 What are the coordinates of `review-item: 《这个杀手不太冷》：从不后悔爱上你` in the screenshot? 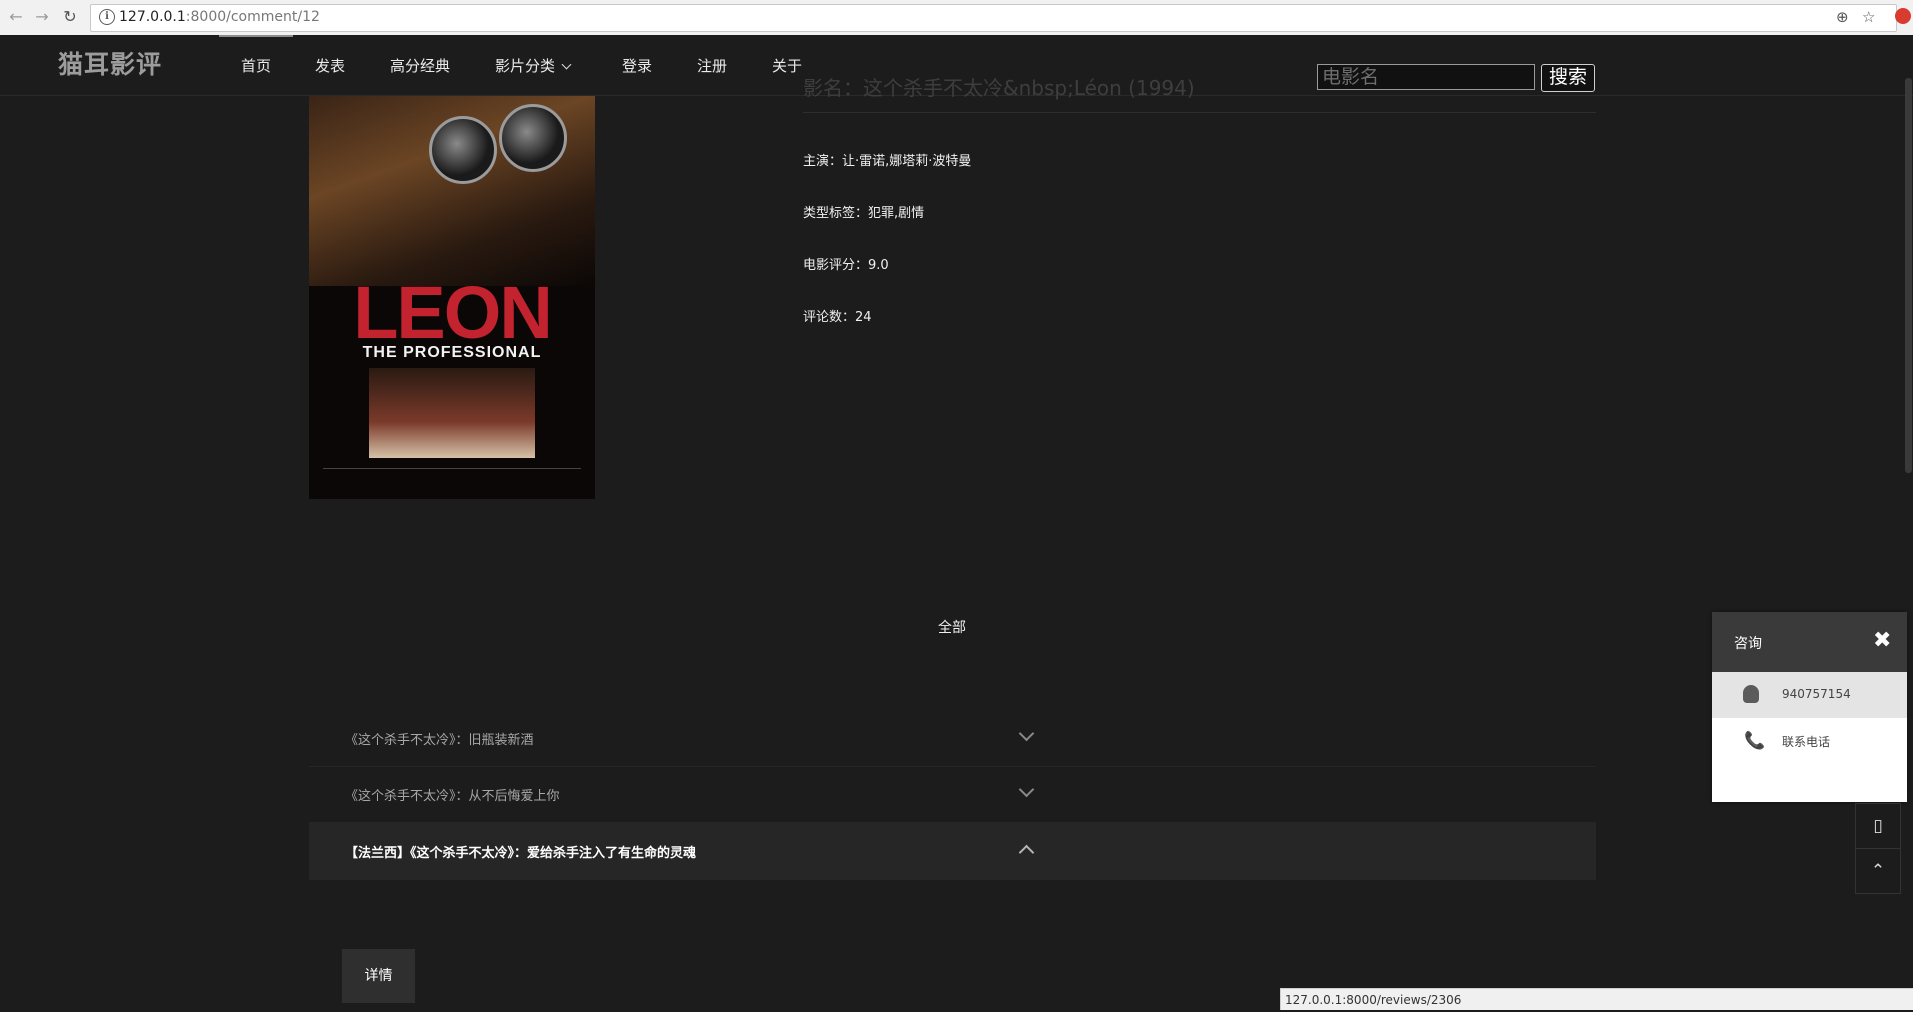 It's located at (952, 794).